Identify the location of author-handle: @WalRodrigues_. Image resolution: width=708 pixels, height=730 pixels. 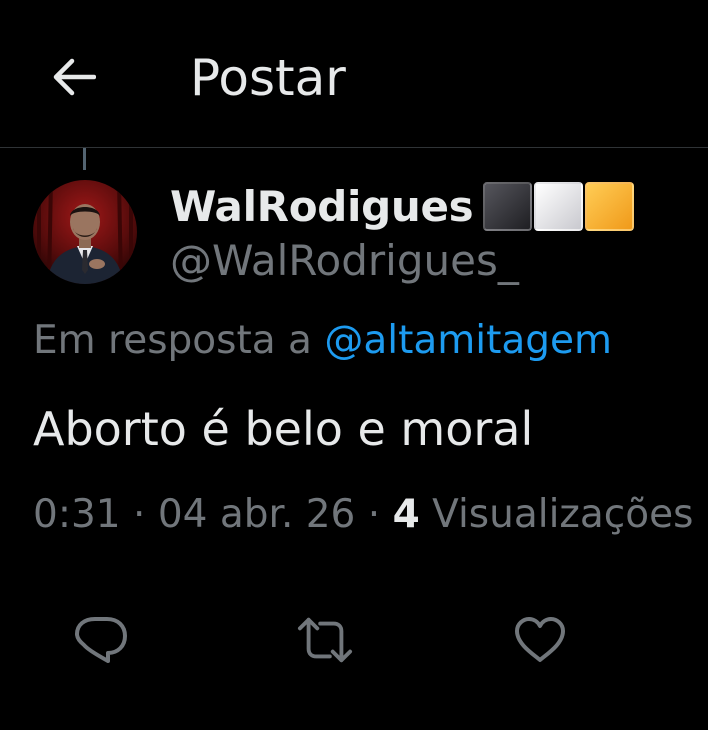
(344, 260).